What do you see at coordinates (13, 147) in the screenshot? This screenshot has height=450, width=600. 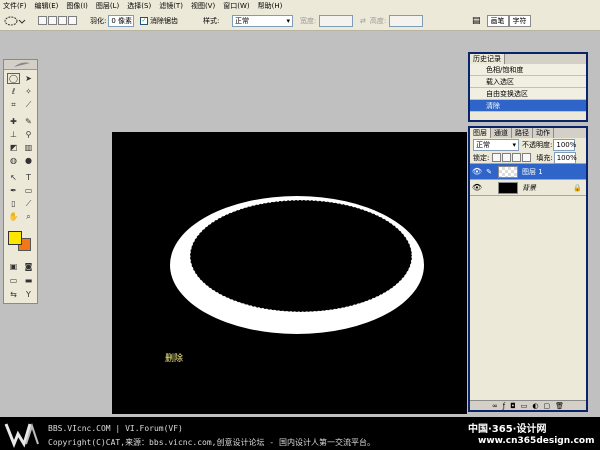 I see `eraser-icon: ◩` at bounding box center [13, 147].